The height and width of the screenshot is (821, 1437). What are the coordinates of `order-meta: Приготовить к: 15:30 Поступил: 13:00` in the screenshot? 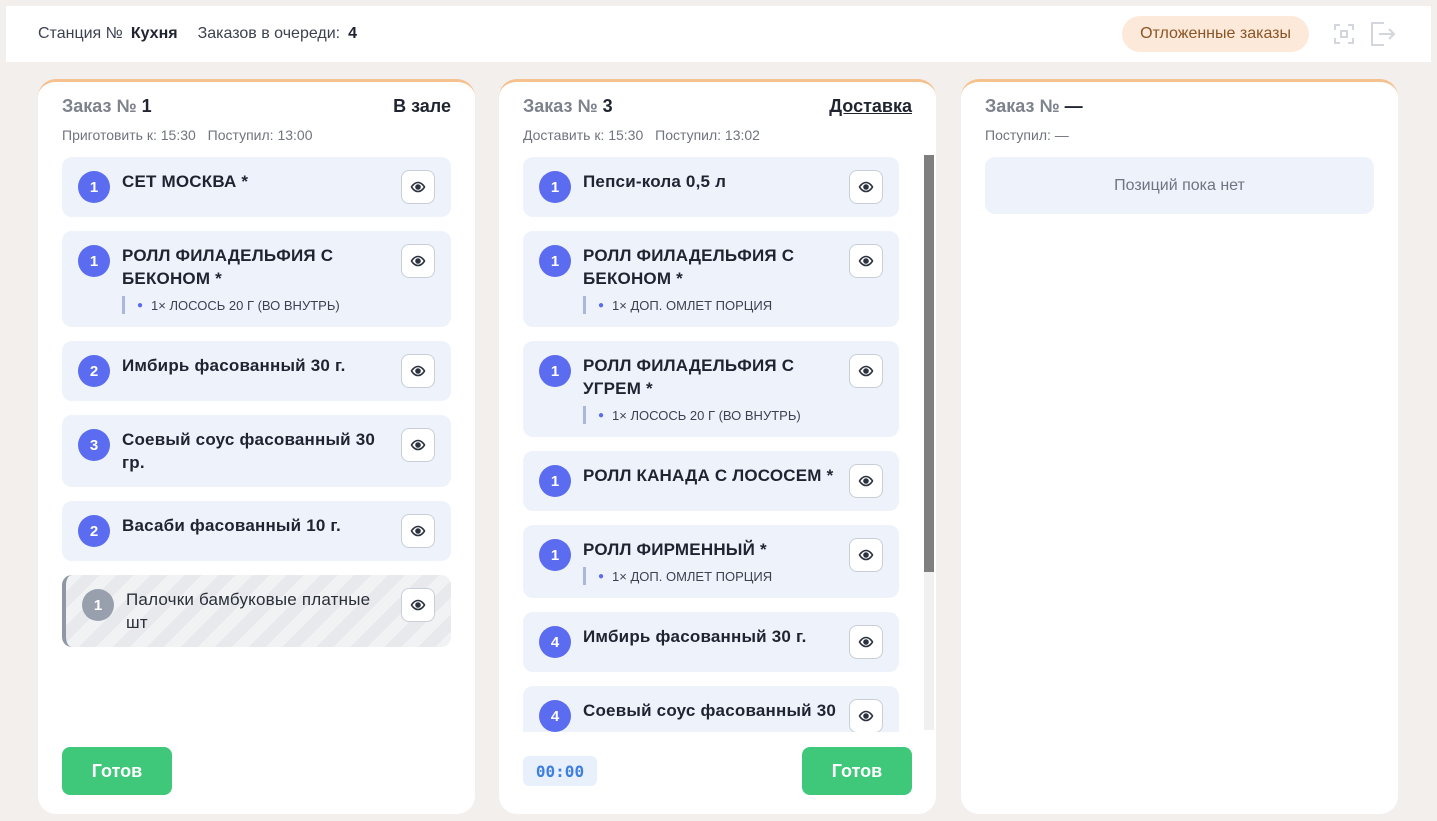 It's located at (256, 135).